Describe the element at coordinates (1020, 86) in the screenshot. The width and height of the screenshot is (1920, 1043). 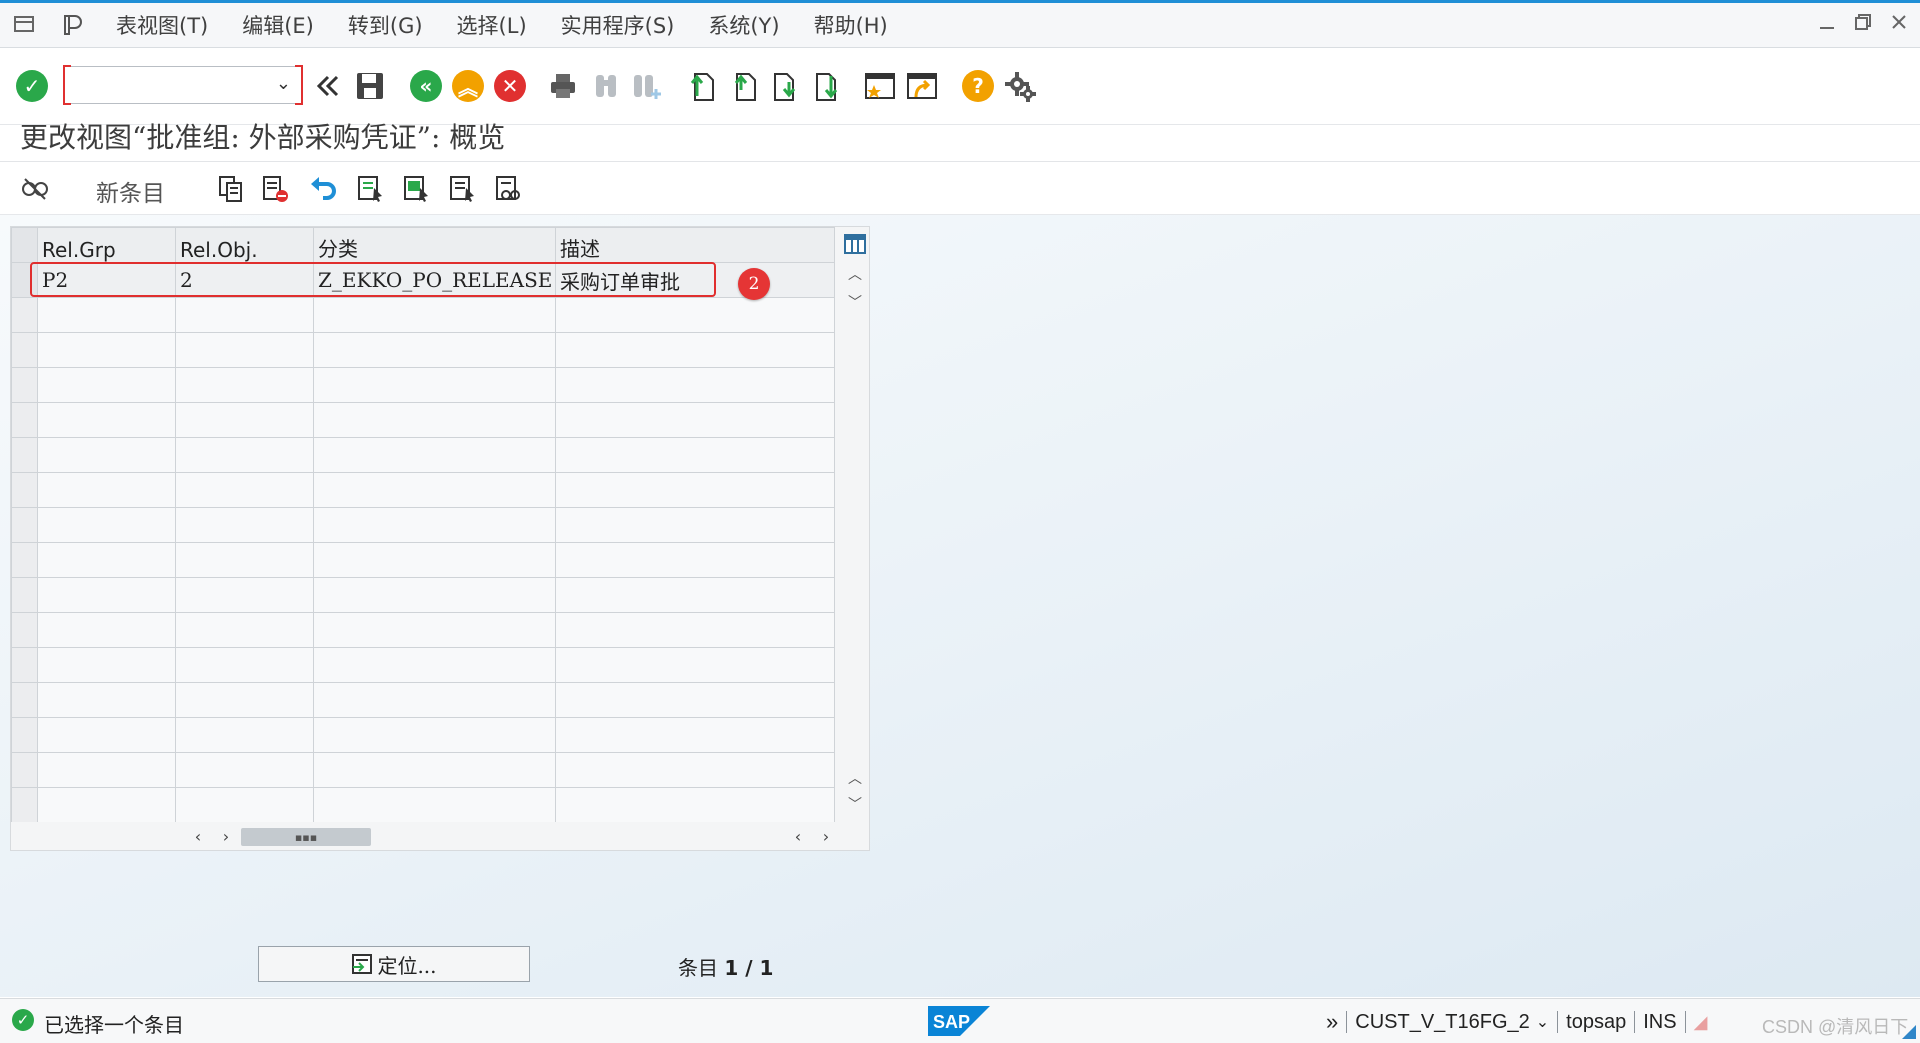
I see `gear-icon` at that location.